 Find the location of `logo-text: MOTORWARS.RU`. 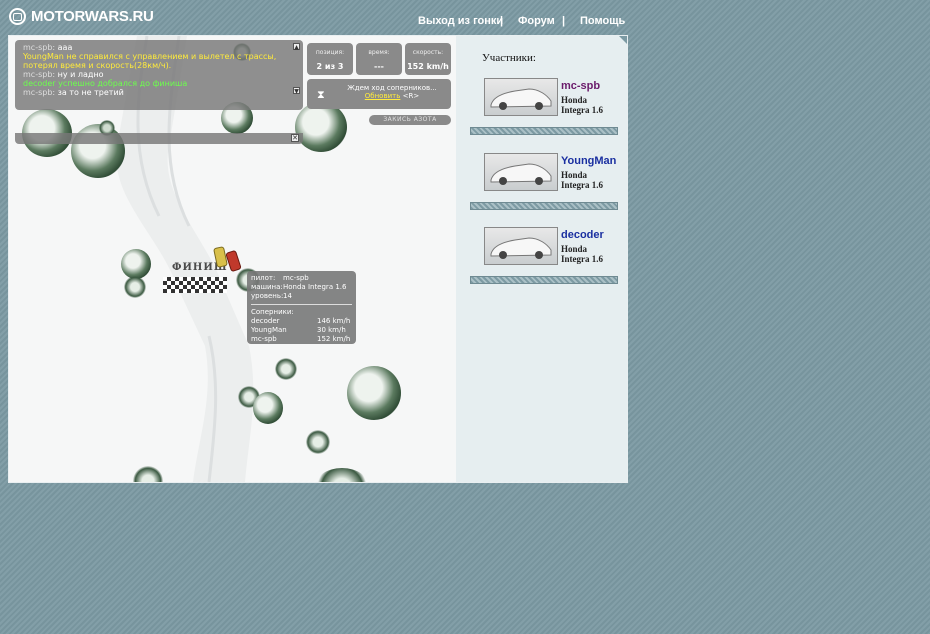

logo-text: MOTORWARS.RU is located at coordinates (92, 16).